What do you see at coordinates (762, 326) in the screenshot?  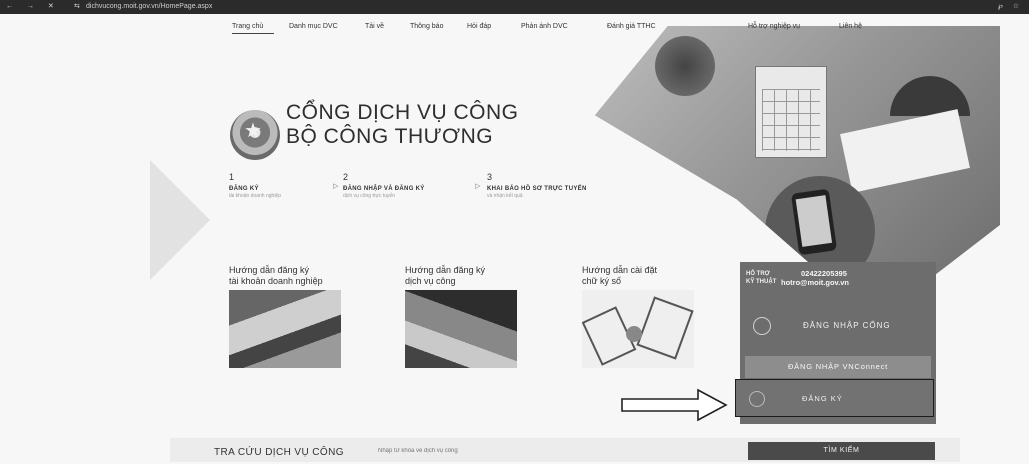 I see `user-icon` at bounding box center [762, 326].